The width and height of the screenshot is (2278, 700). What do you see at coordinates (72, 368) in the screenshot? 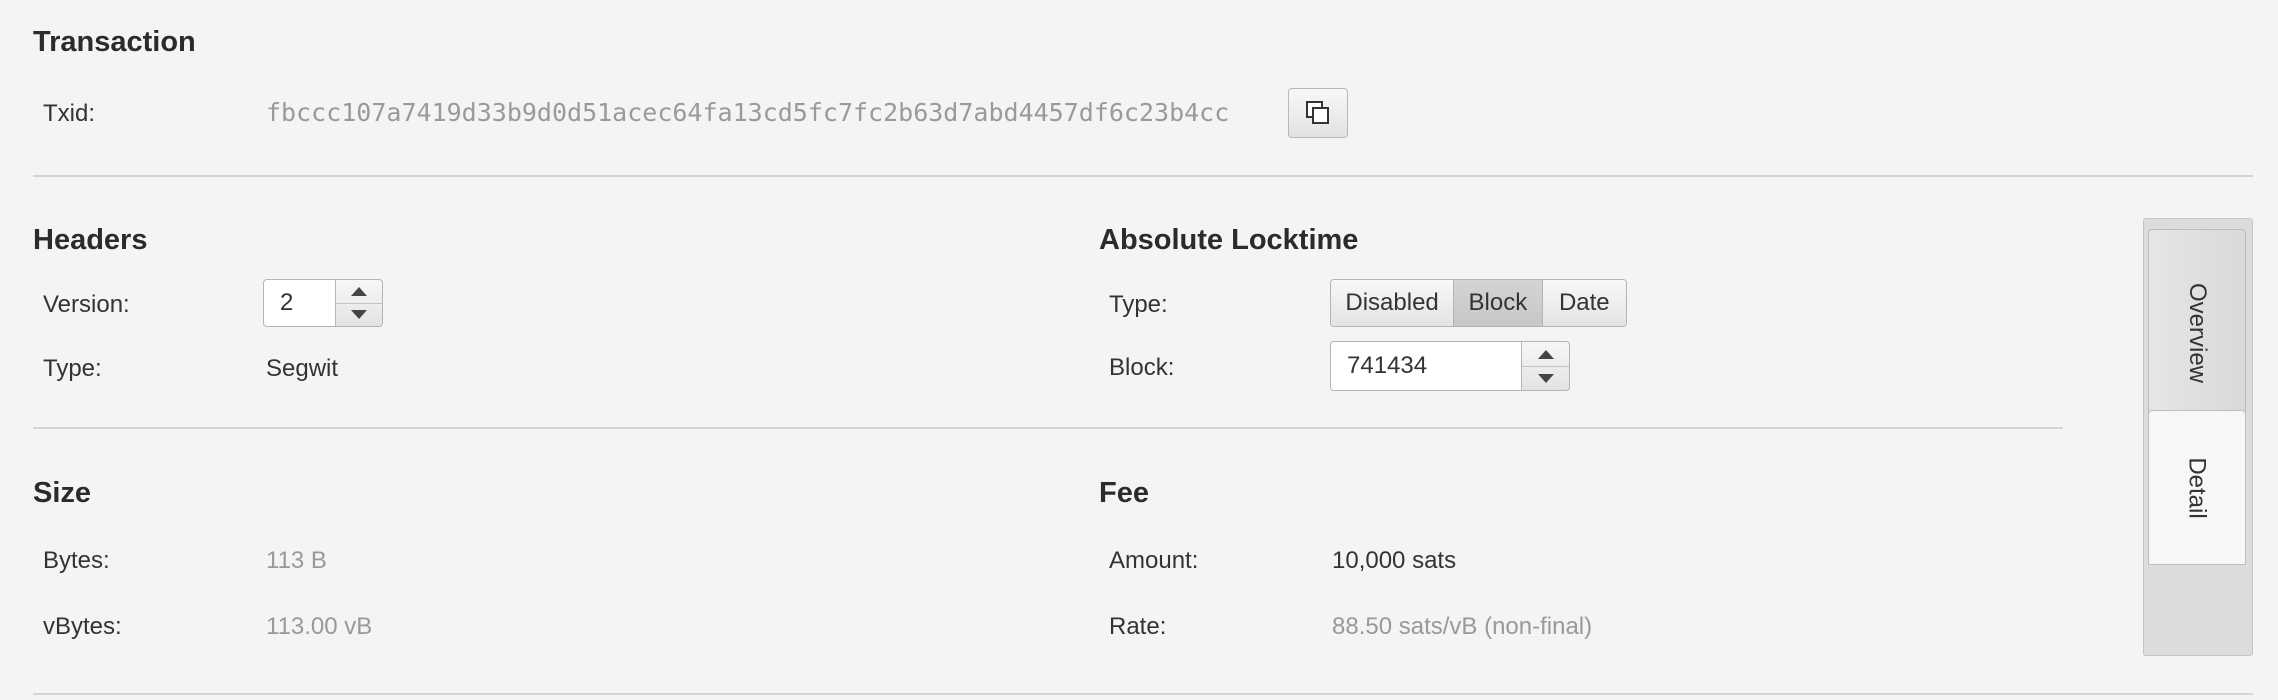
I see `header-type-label: Type:` at bounding box center [72, 368].